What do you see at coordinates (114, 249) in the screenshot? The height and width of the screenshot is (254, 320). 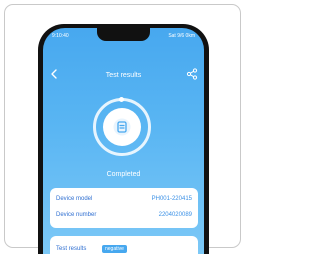 I see `result-badge: negative` at bounding box center [114, 249].